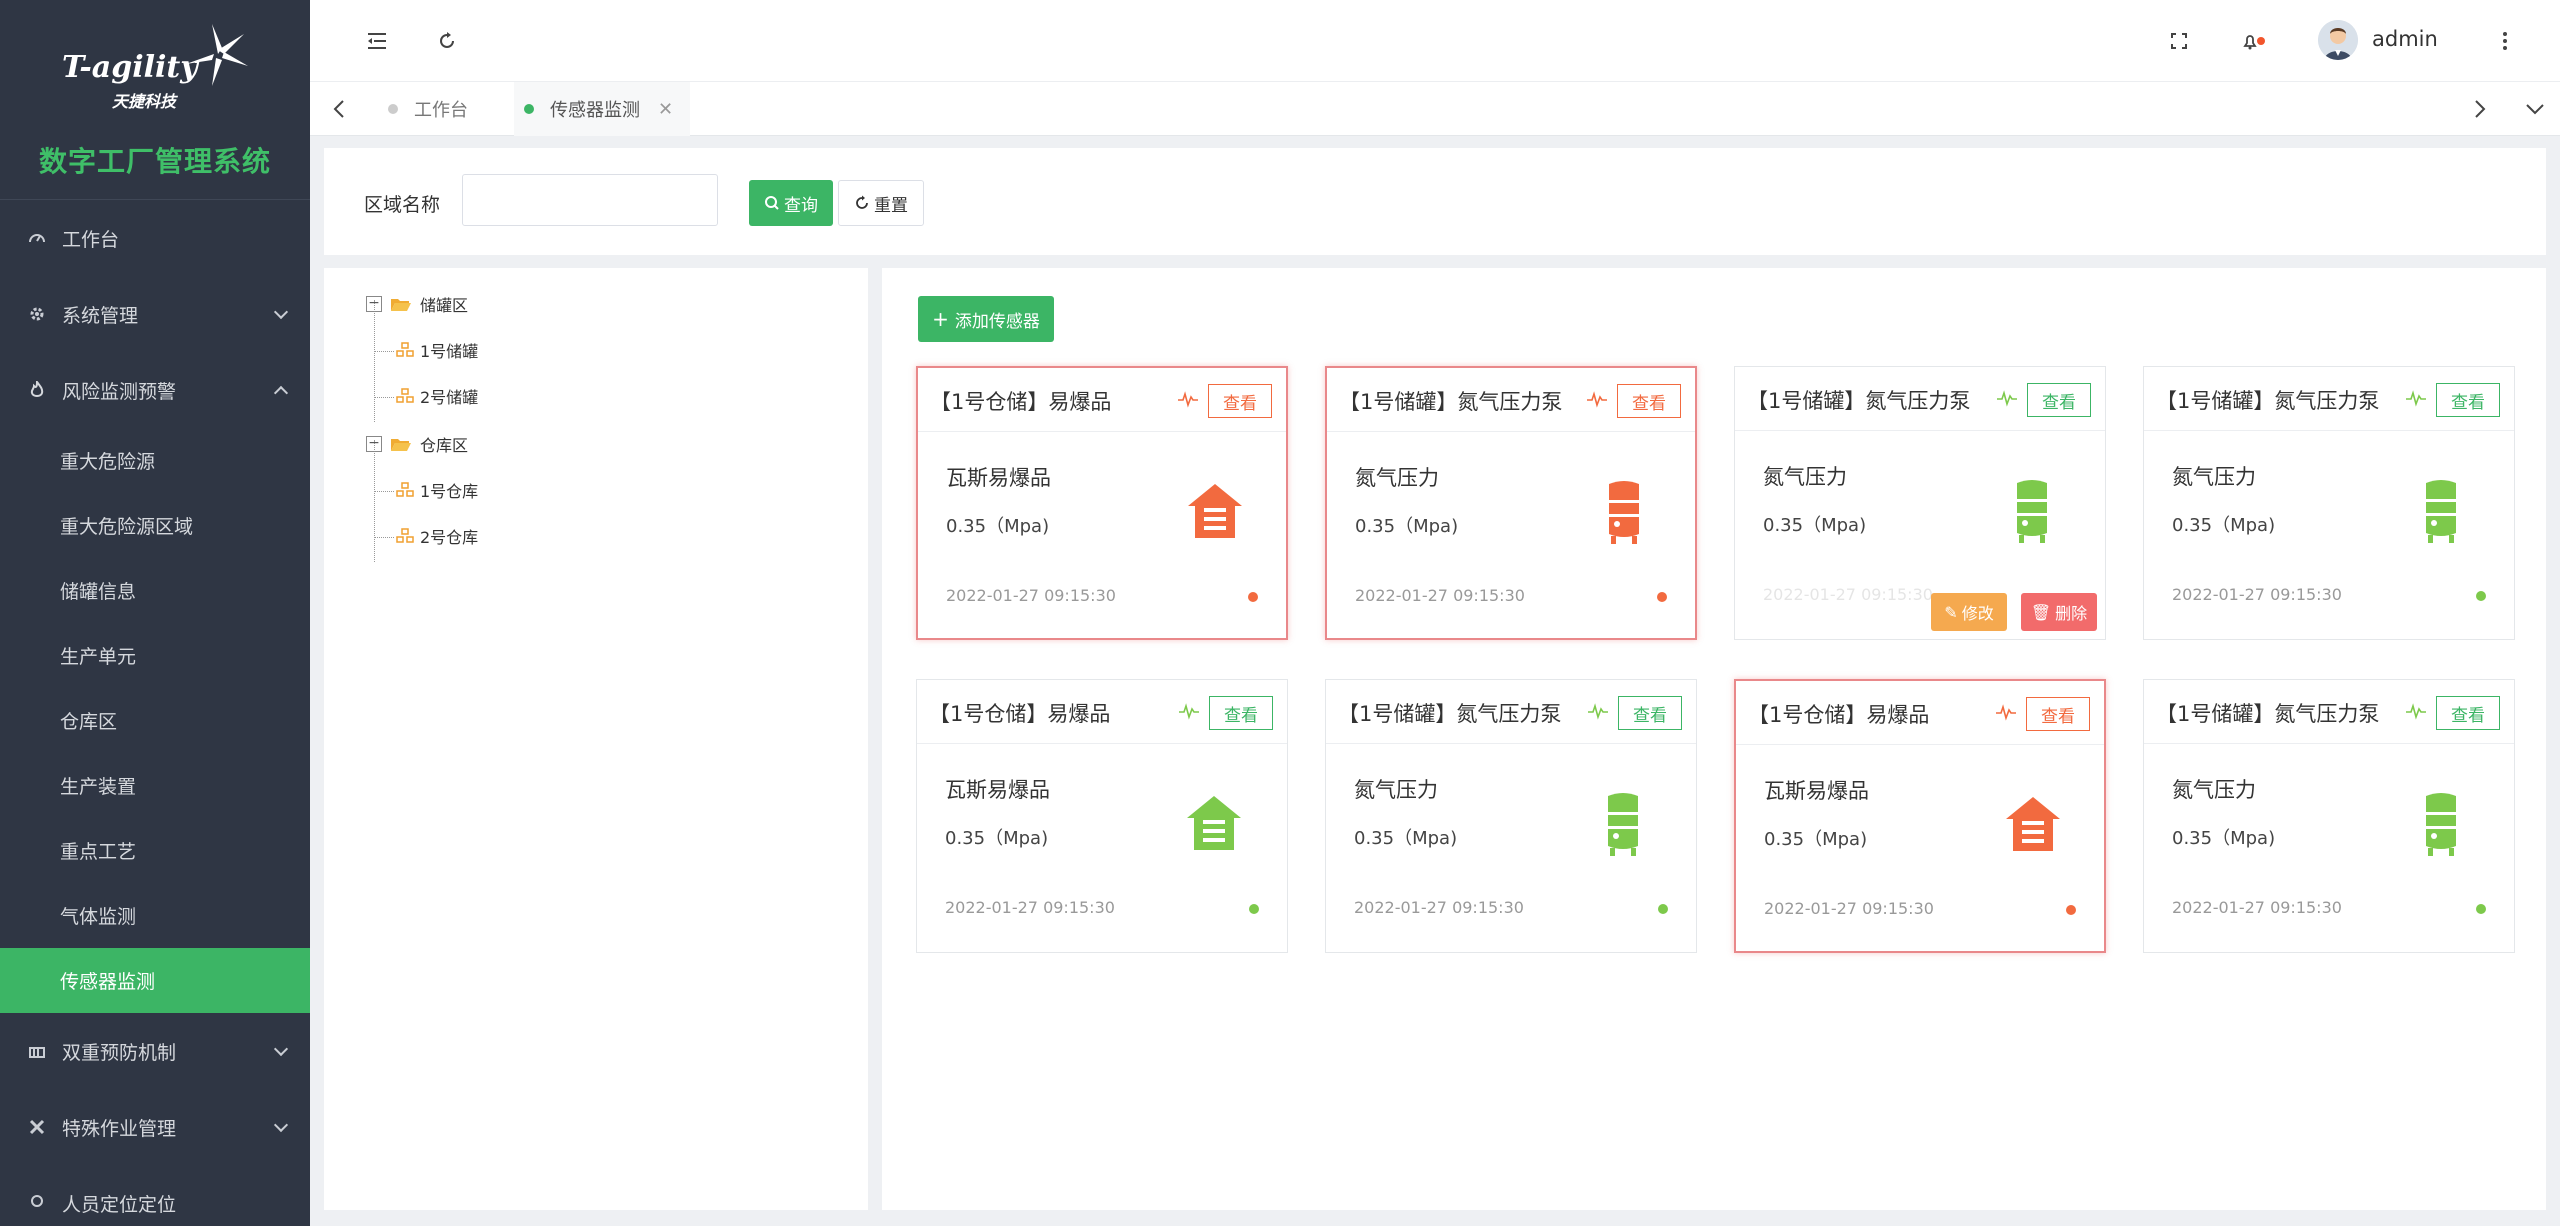  Describe the element at coordinates (2071, 613) in the screenshot. I see `delete-label: 删除` at that location.